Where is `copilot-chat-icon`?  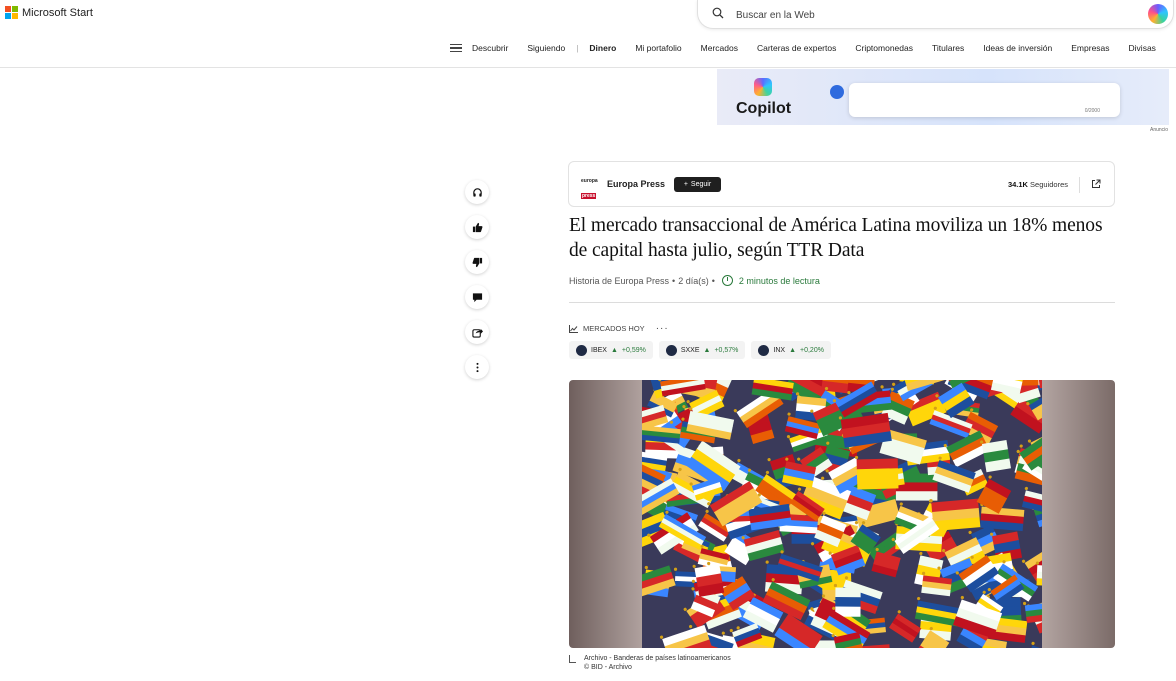
copilot-chat-icon is located at coordinates (837, 92).